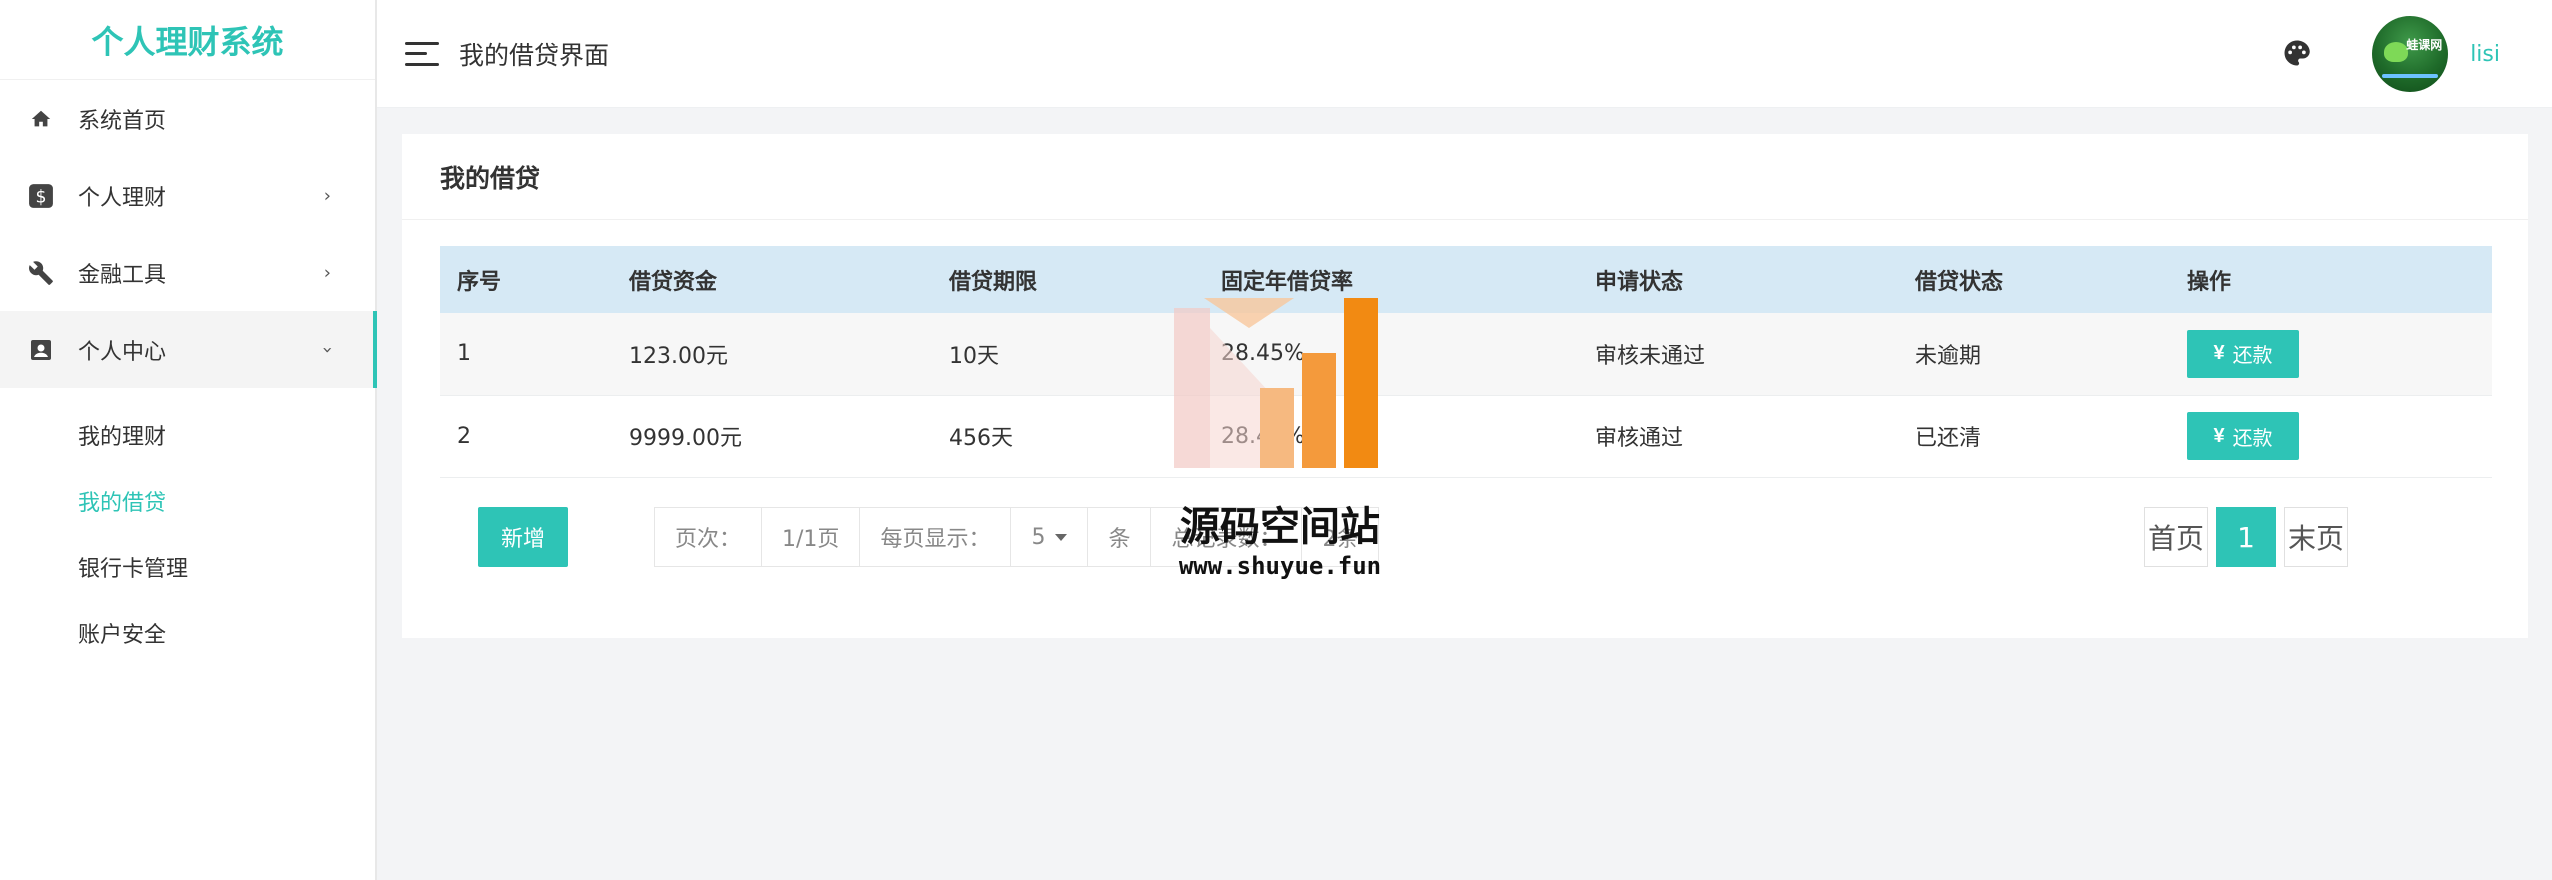 This screenshot has width=2552, height=880. What do you see at coordinates (1466, 354) in the screenshot?
I see `table-row: 1 123.00元 10天 28.45% 审核未通过 未逾期 ¥ 还款` at bounding box center [1466, 354].